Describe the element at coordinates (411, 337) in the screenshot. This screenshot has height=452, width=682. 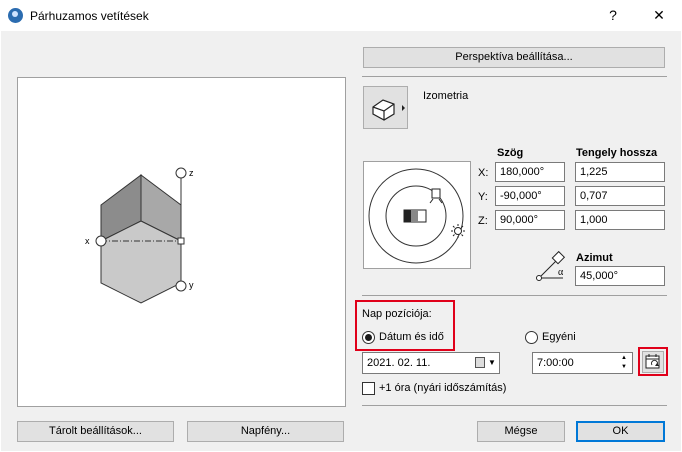
I see `radio-date-time-label: Dátum és idő` at that location.